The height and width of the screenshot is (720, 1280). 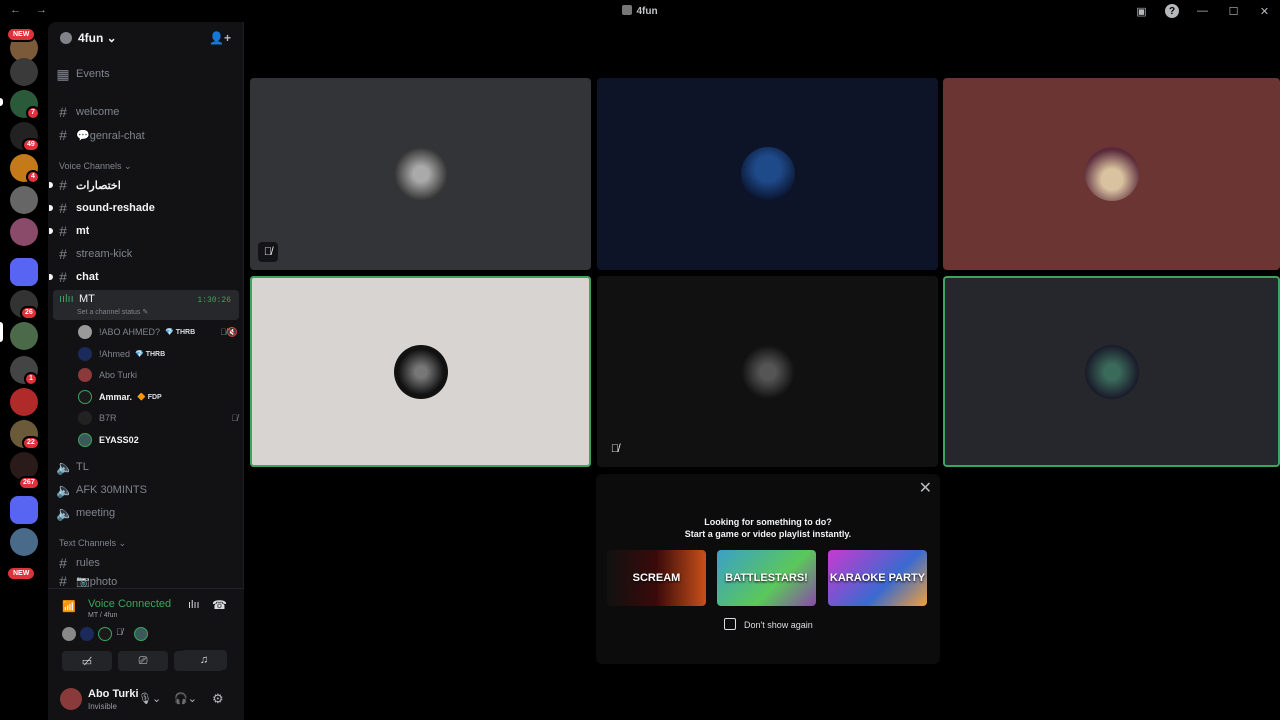 What do you see at coordinates (148, 490) in the screenshot?
I see `voice-channel-afk: 🔈 AFK 30MINTS` at bounding box center [148, 490].